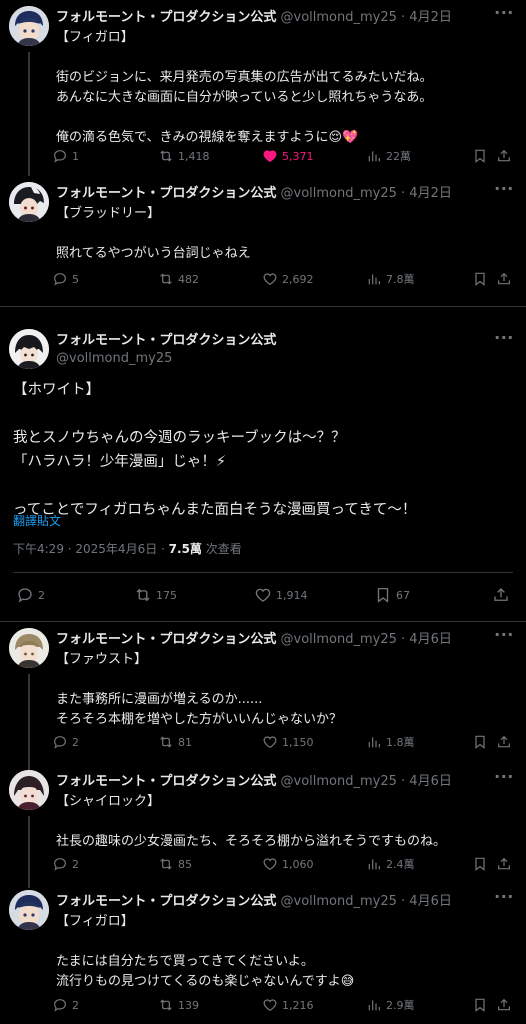  I want to click on translate-link: 翻譯貼文, so click(37, 520).